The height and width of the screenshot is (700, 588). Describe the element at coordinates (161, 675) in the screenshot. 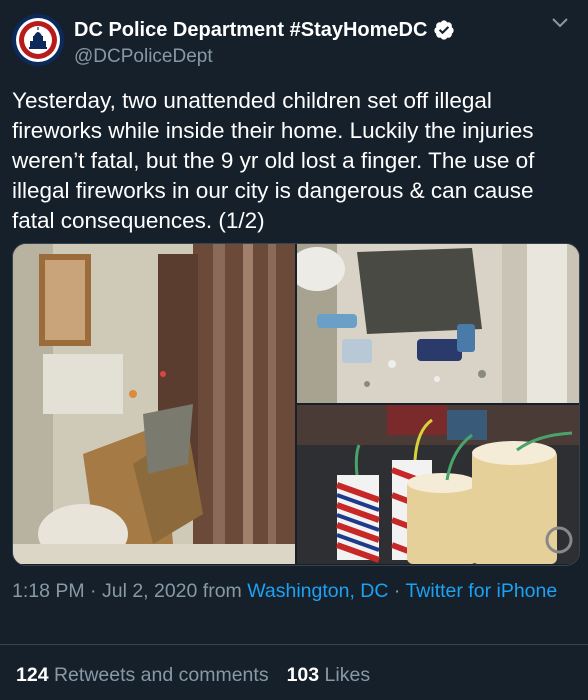

I see `retweets-label: Retweets and comments` at that location.